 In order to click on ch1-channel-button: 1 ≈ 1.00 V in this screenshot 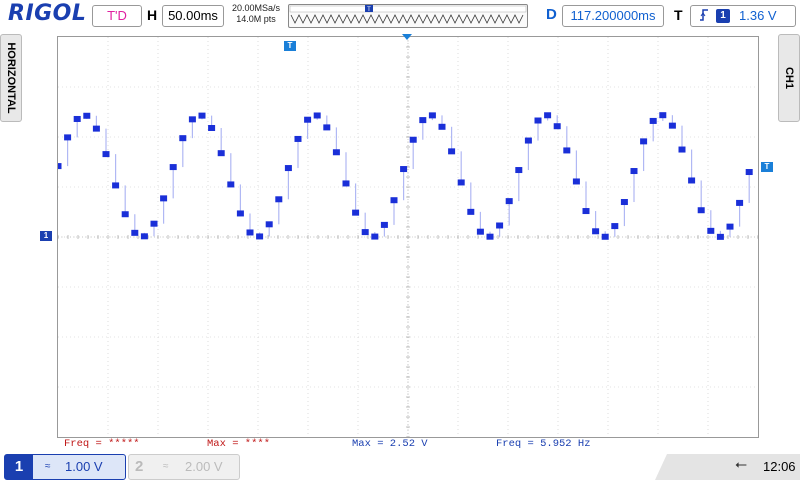, I will do `click(65, 467)`.